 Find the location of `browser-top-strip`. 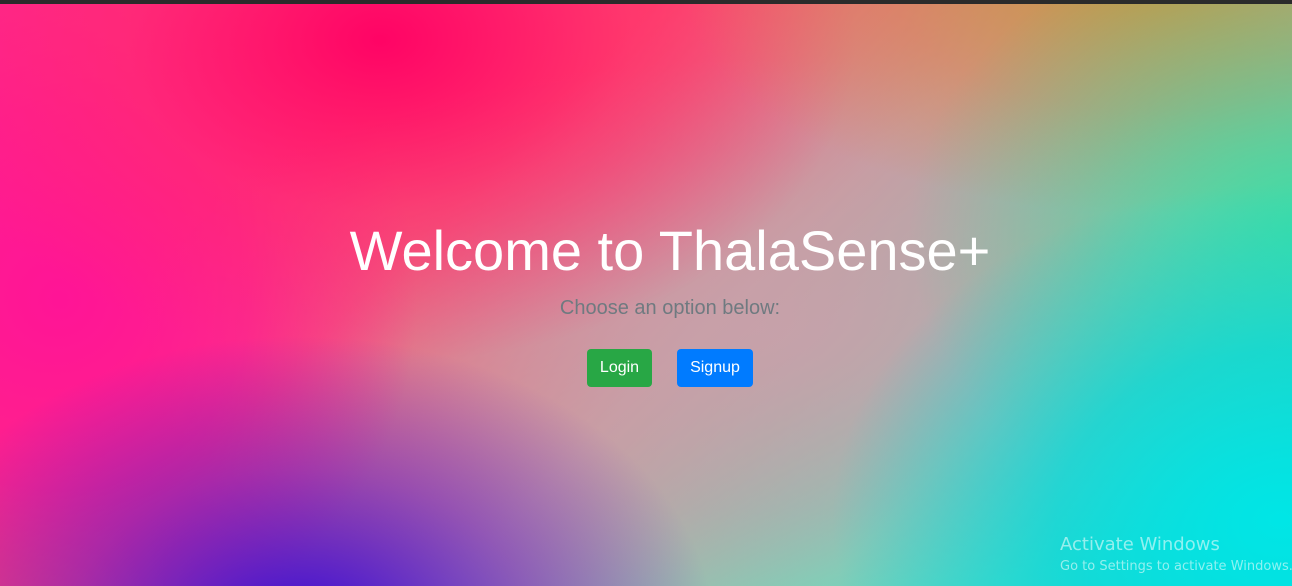

browser-top-strip is located at coordinates (646, 2).